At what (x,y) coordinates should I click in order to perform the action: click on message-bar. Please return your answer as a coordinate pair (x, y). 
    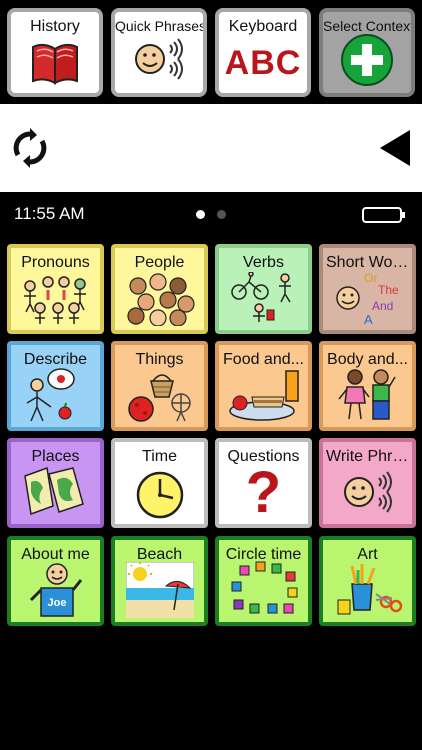
    Looking at the image, I should click on (211, 148).